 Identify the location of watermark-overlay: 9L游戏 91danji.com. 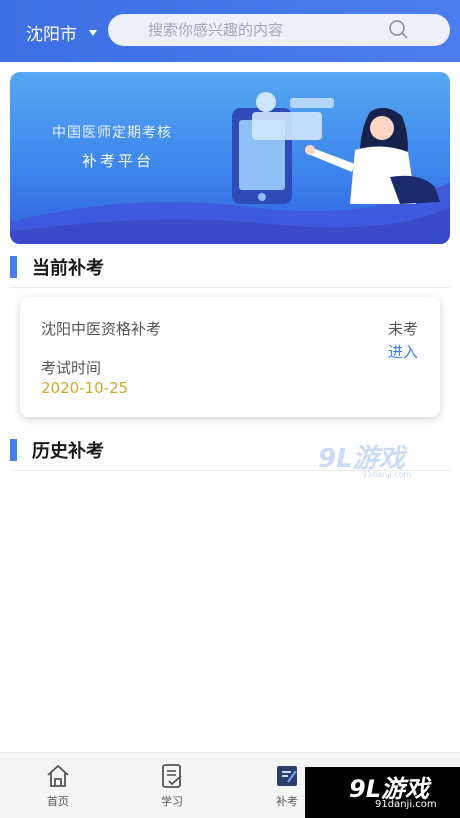
(382, 792).